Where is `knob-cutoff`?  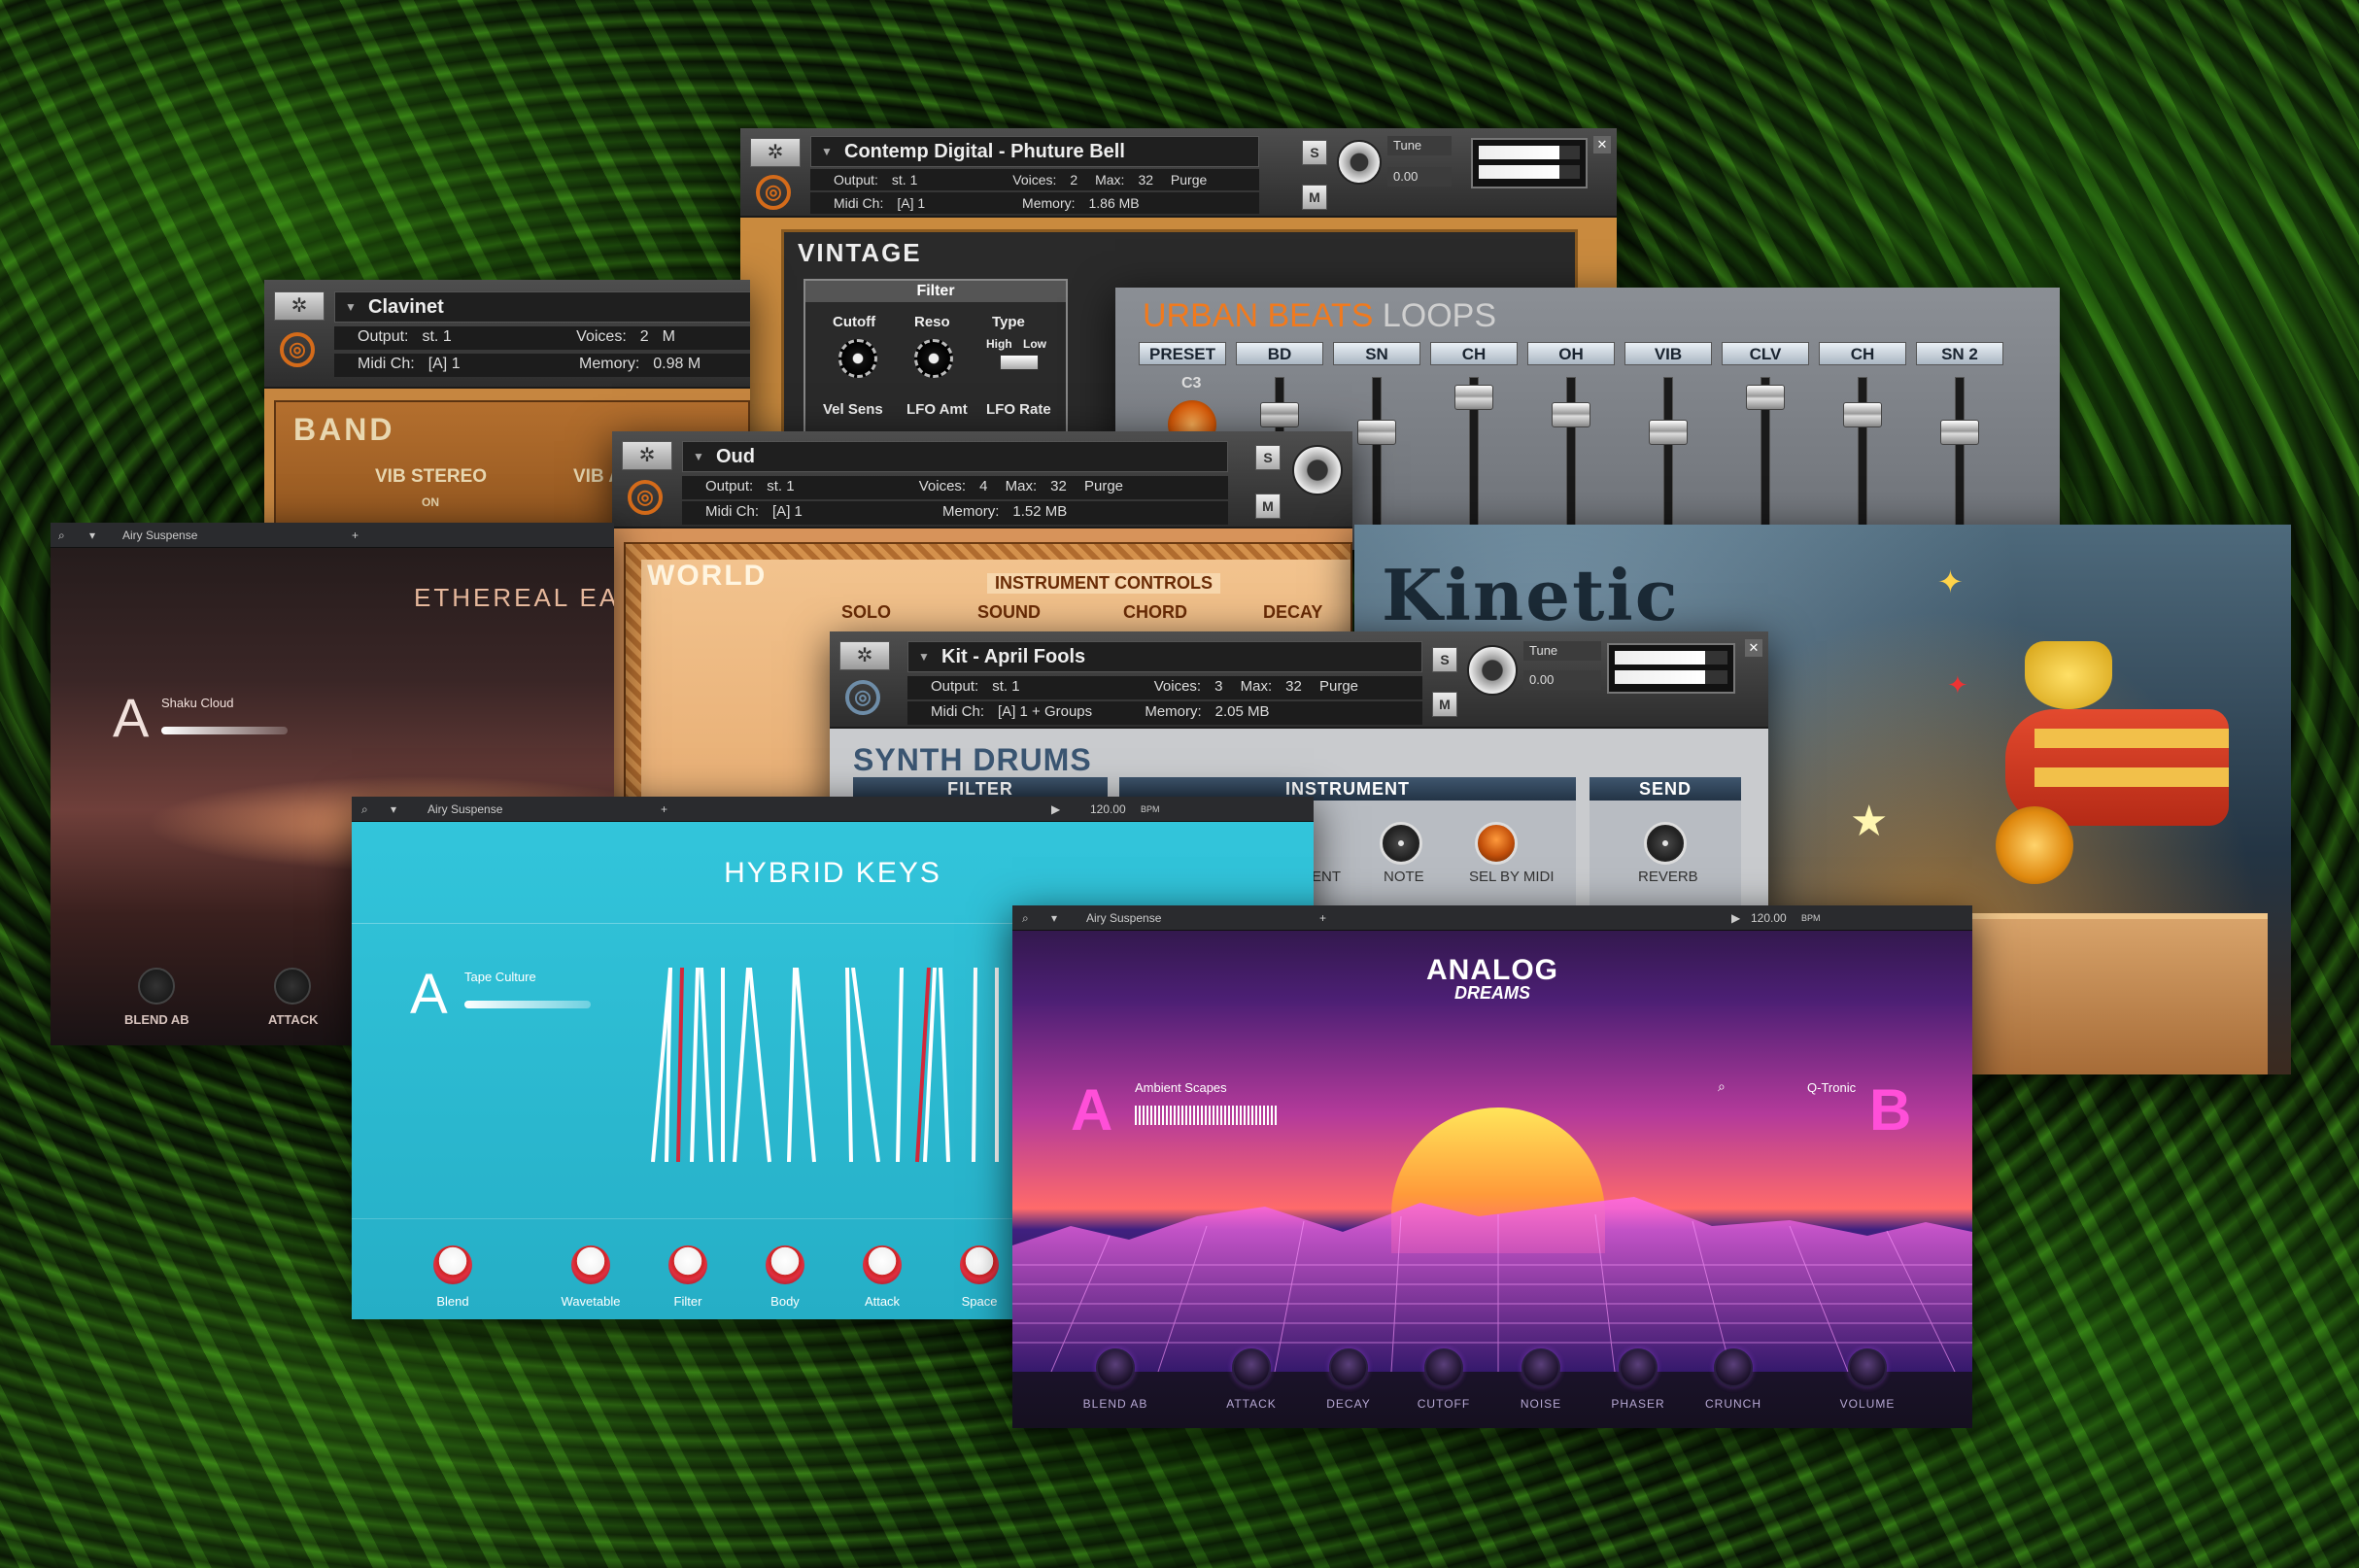
knob-cutoff is located at coordinates (1443, 1367).